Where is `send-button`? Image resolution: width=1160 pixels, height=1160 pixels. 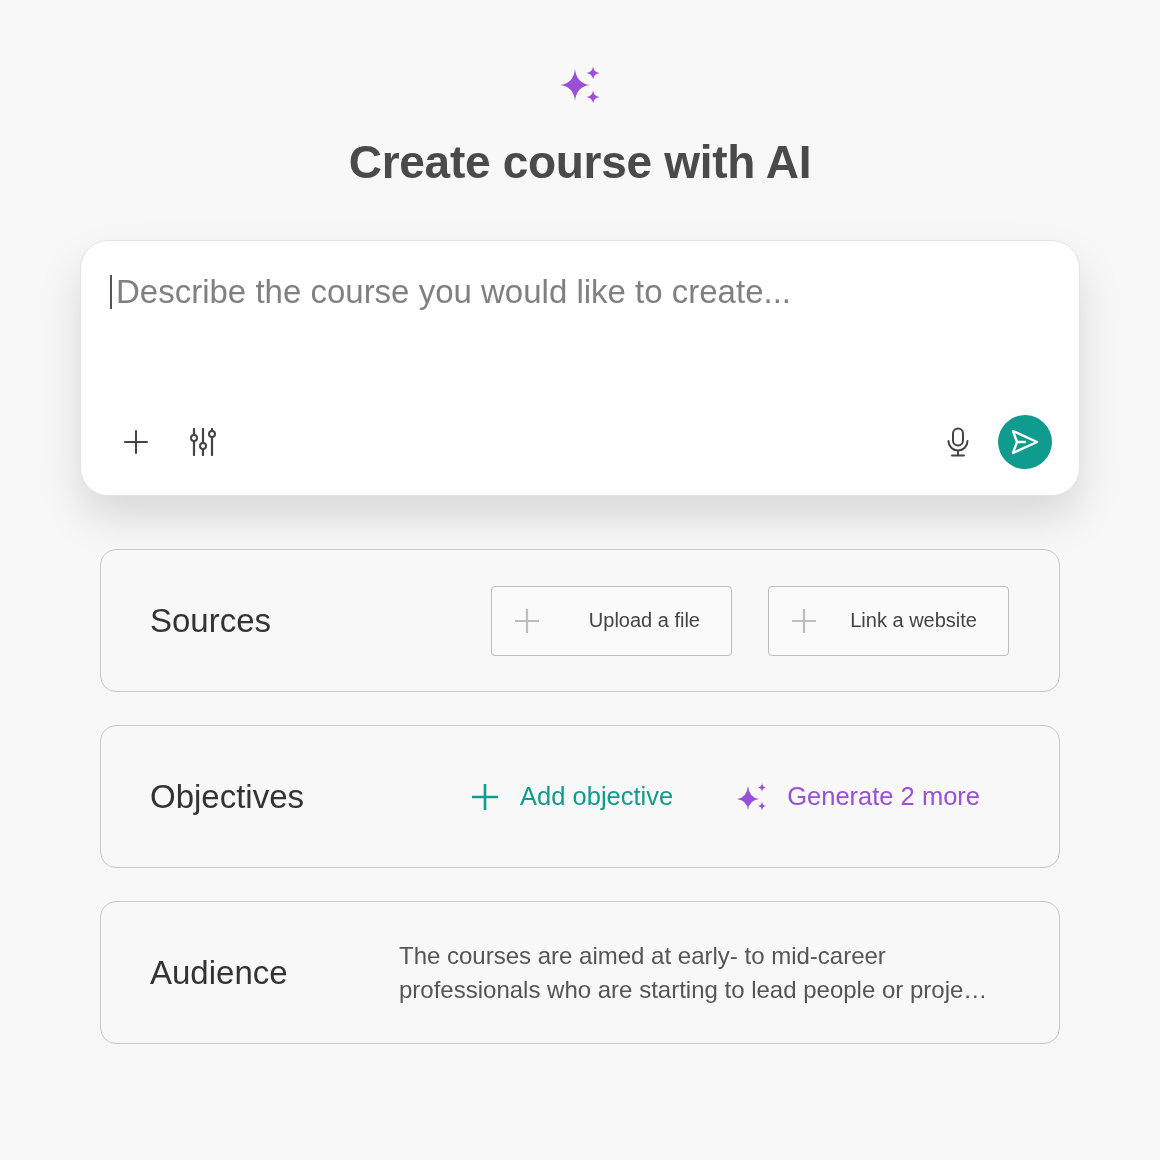
send-button is located at coordinates (1025, 442).